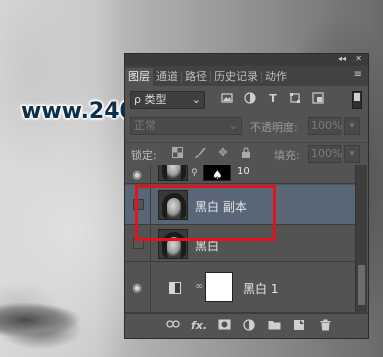 The image size is (383, 357). What do you see at coordinates (199, 286) in the screenshot?
I see `link-chain-icon: ∞` at bounding box center [199, 286].